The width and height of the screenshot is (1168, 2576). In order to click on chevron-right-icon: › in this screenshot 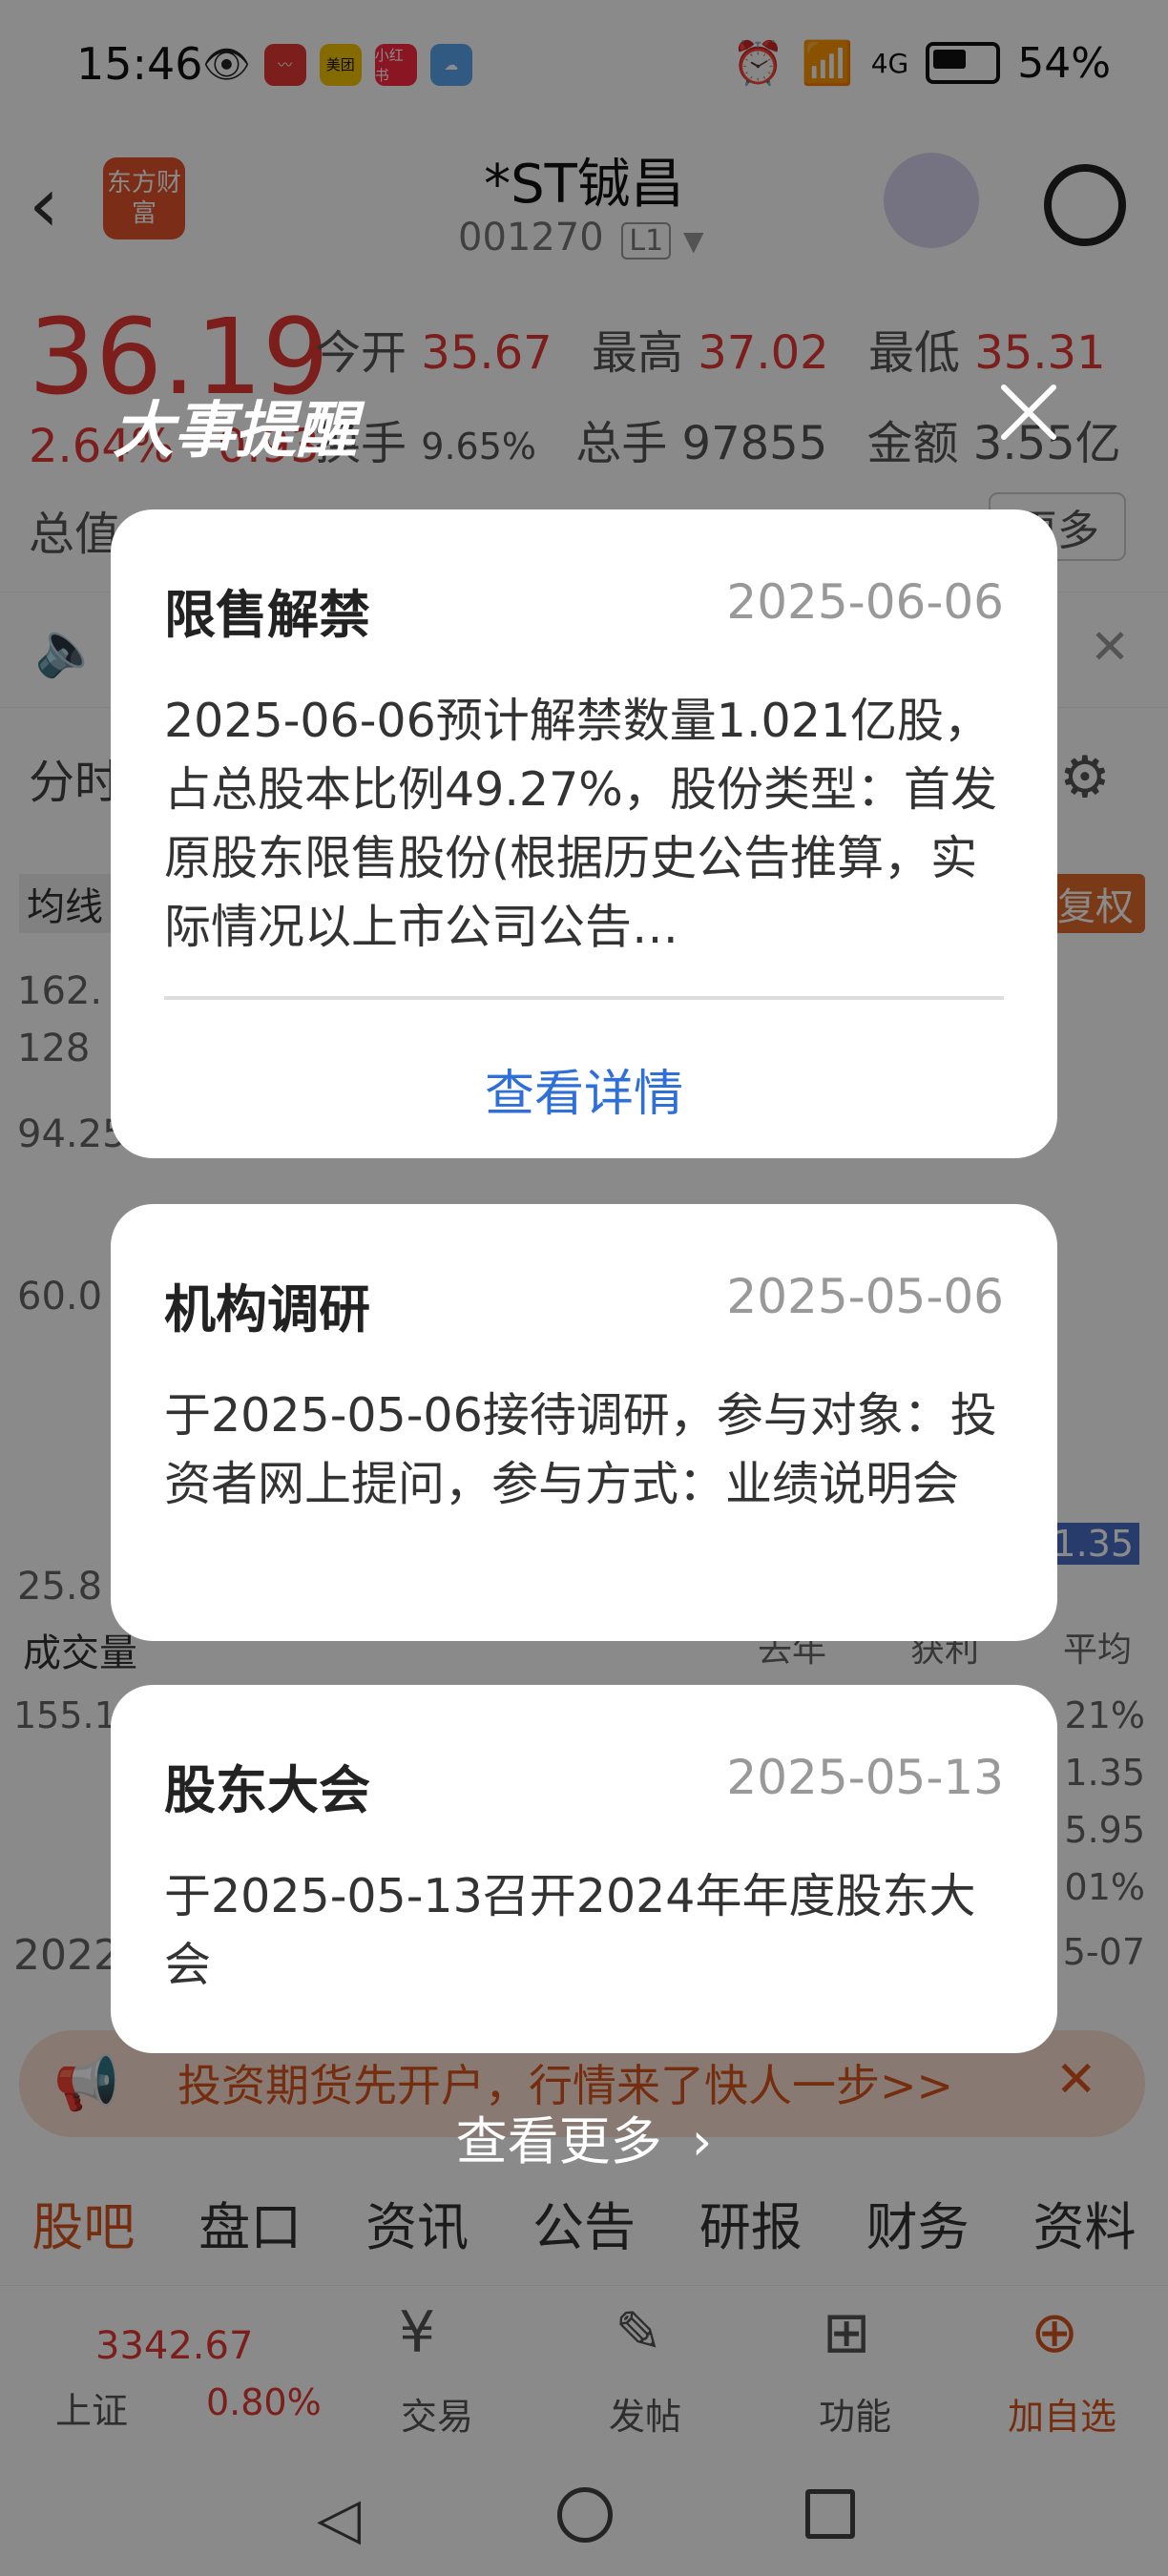, I will do `click(702, 2141)`.